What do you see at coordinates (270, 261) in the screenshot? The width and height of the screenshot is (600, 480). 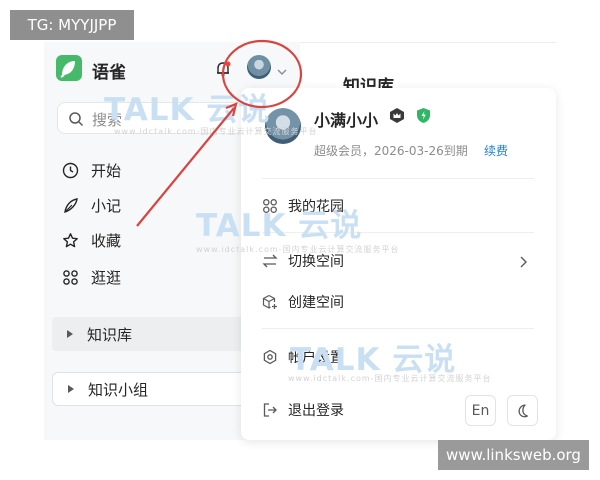 I see `switch-icon` at bounding box center [270, 261].